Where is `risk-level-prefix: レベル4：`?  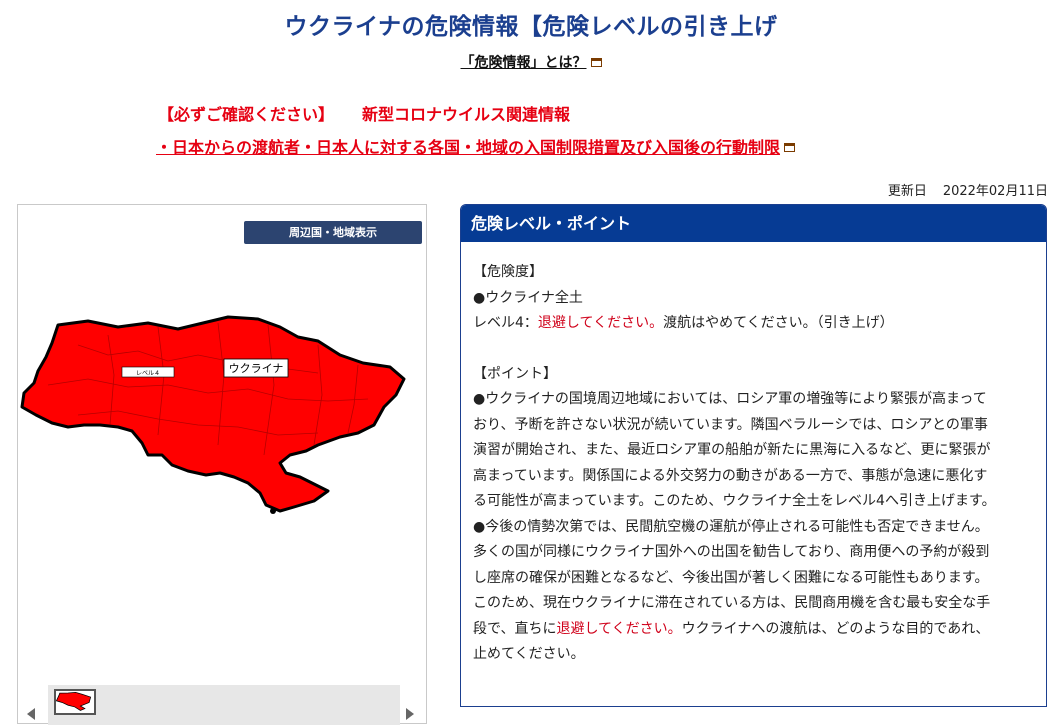 risk-level-prefix: レベル4： is located at coordinates (505, 323).